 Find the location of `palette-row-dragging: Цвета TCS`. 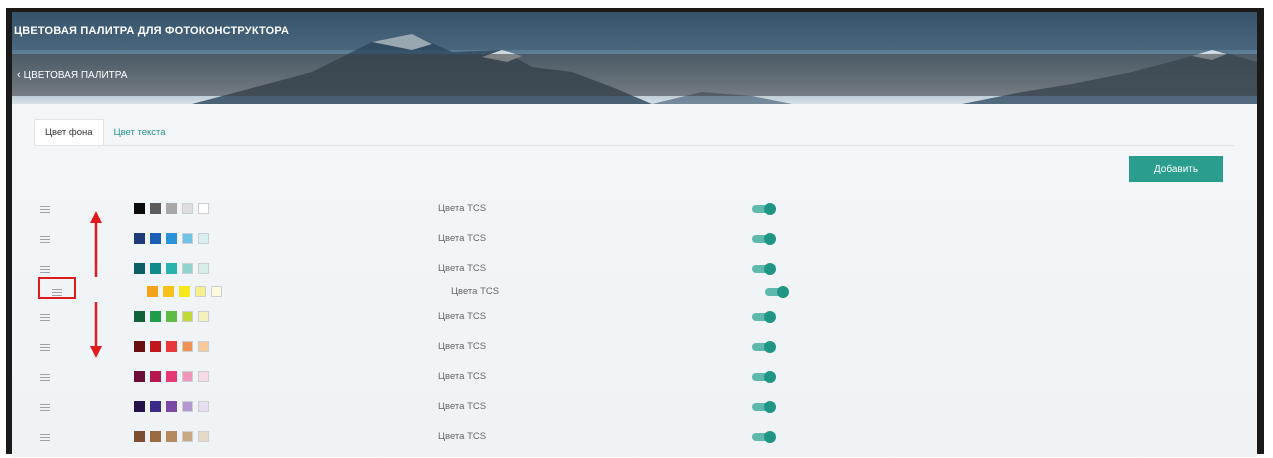

palette-row-dragging: Цвета TCS is located at coordinates (634, 293).